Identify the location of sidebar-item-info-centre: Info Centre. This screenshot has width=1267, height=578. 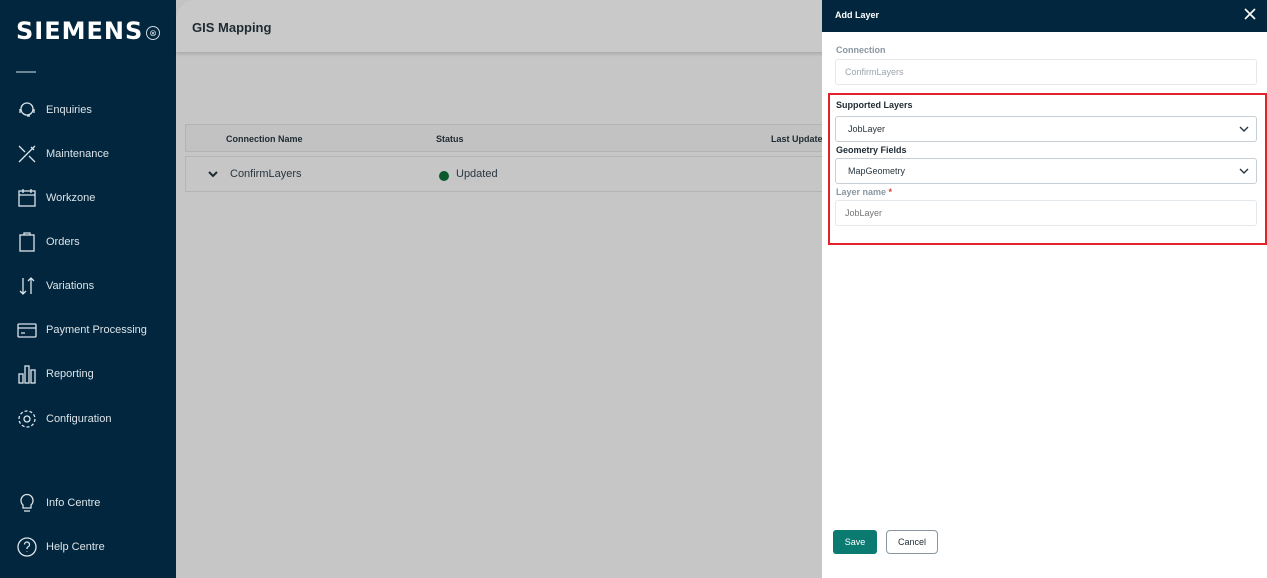
(58, 503).